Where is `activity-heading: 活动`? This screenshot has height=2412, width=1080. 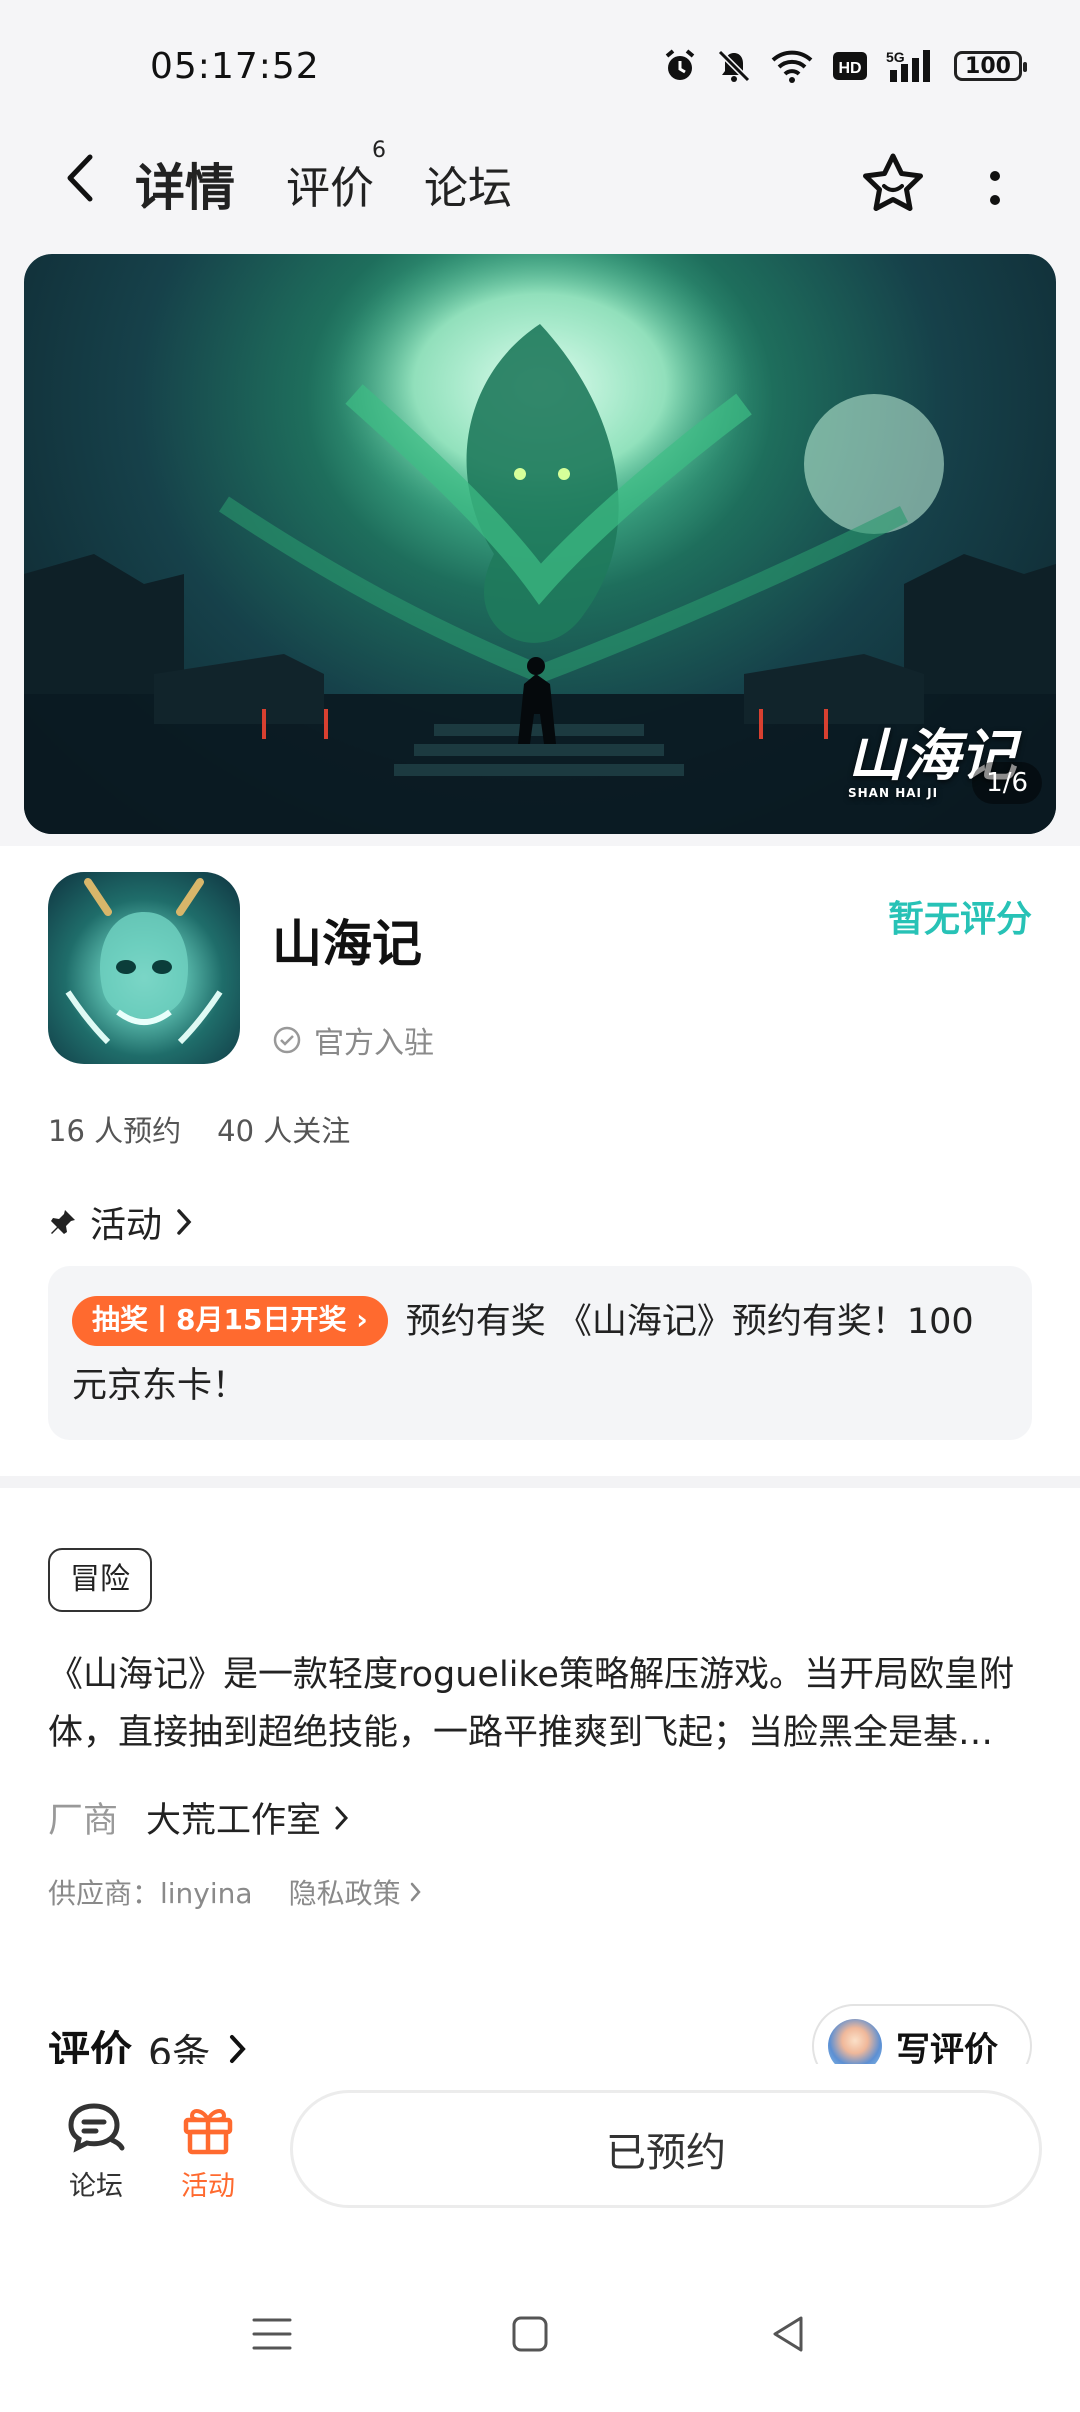 activity-heading: 活动 is located at coordinates (126, 1225).